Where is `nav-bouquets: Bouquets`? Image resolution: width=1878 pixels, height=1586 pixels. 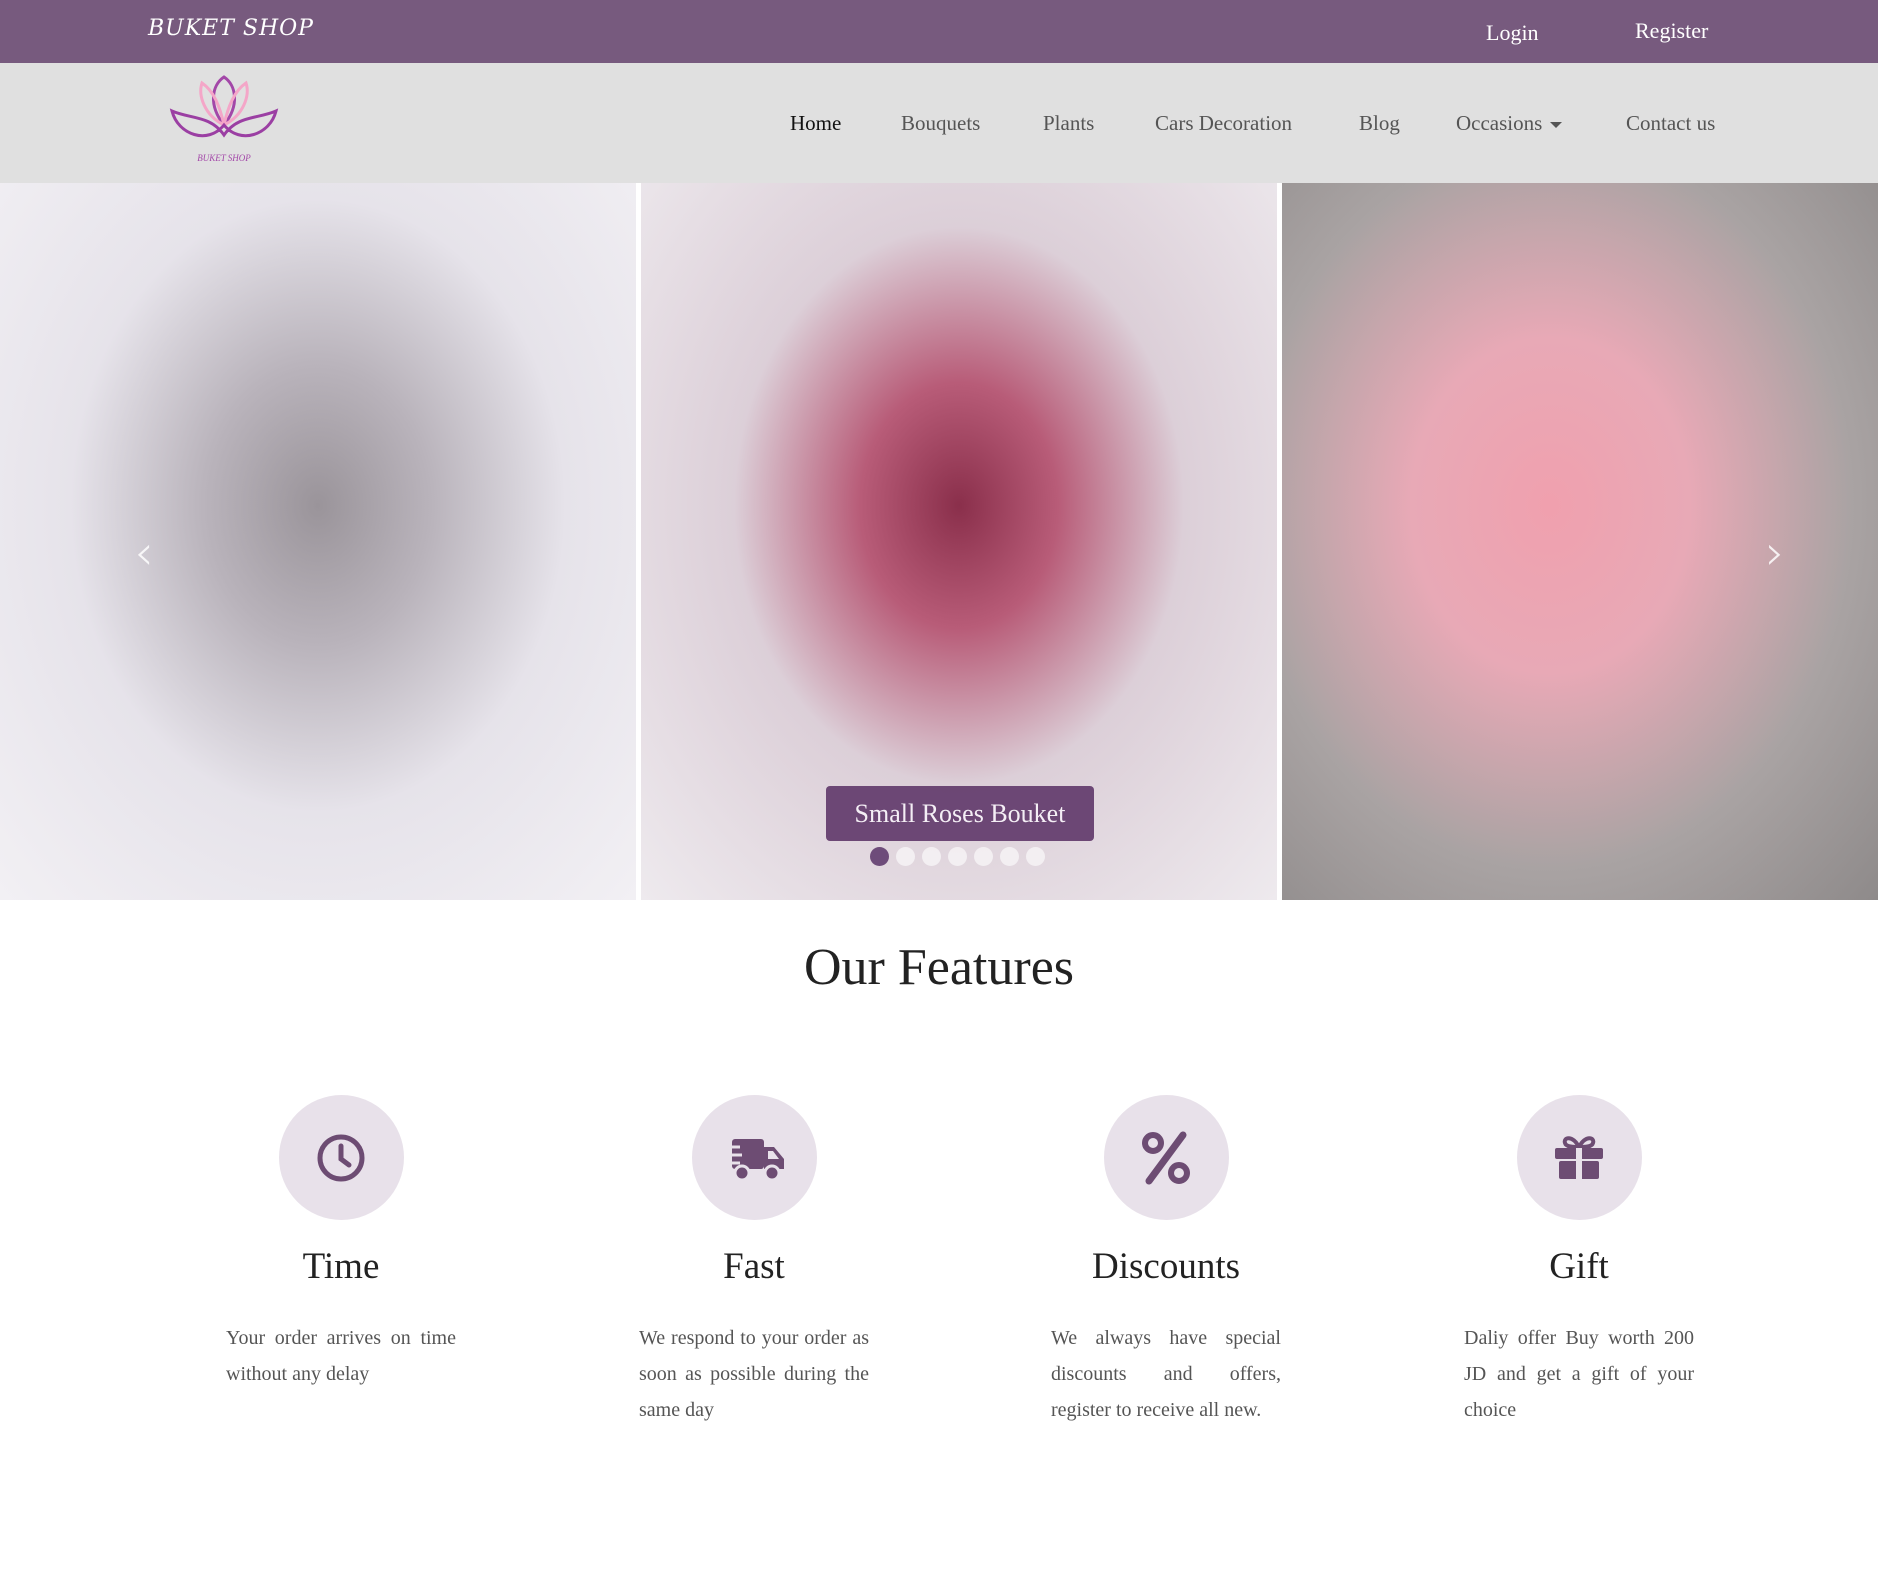
nav-bouquets: Bouquets is located at coordinates (940, 123).